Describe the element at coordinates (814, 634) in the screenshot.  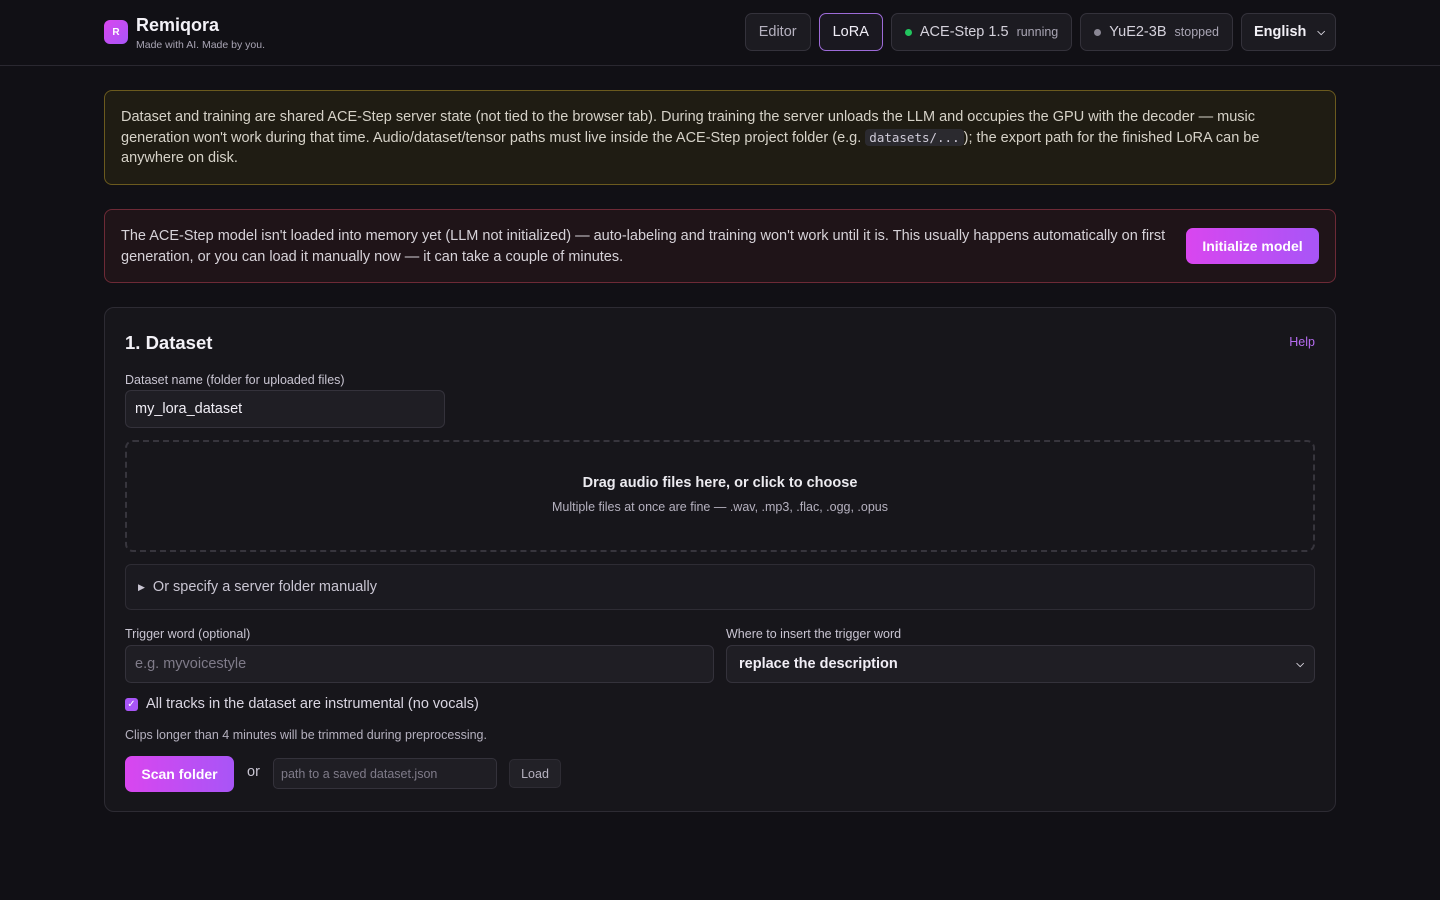
I see `trigger-position-label: Where to insert the trigger word` at that location.